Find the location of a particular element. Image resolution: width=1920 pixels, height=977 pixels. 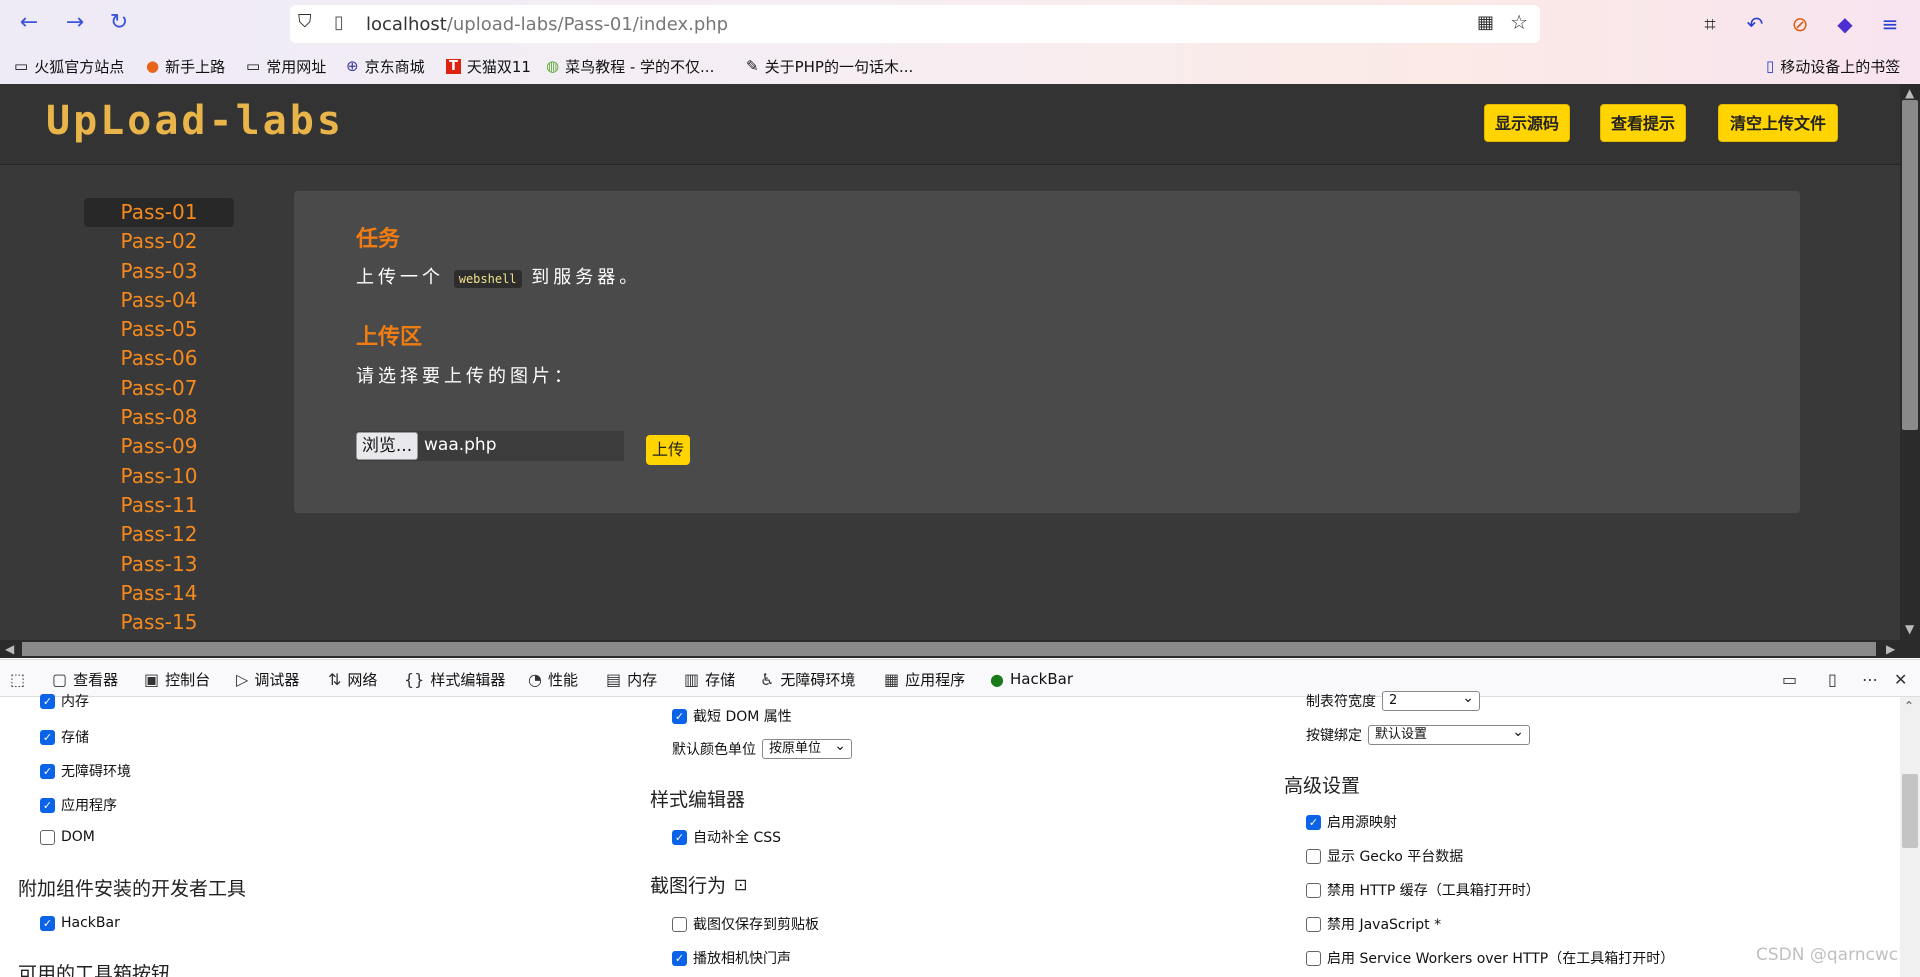

crop-icon: ⌗ is located at coordinates (1710, 24).